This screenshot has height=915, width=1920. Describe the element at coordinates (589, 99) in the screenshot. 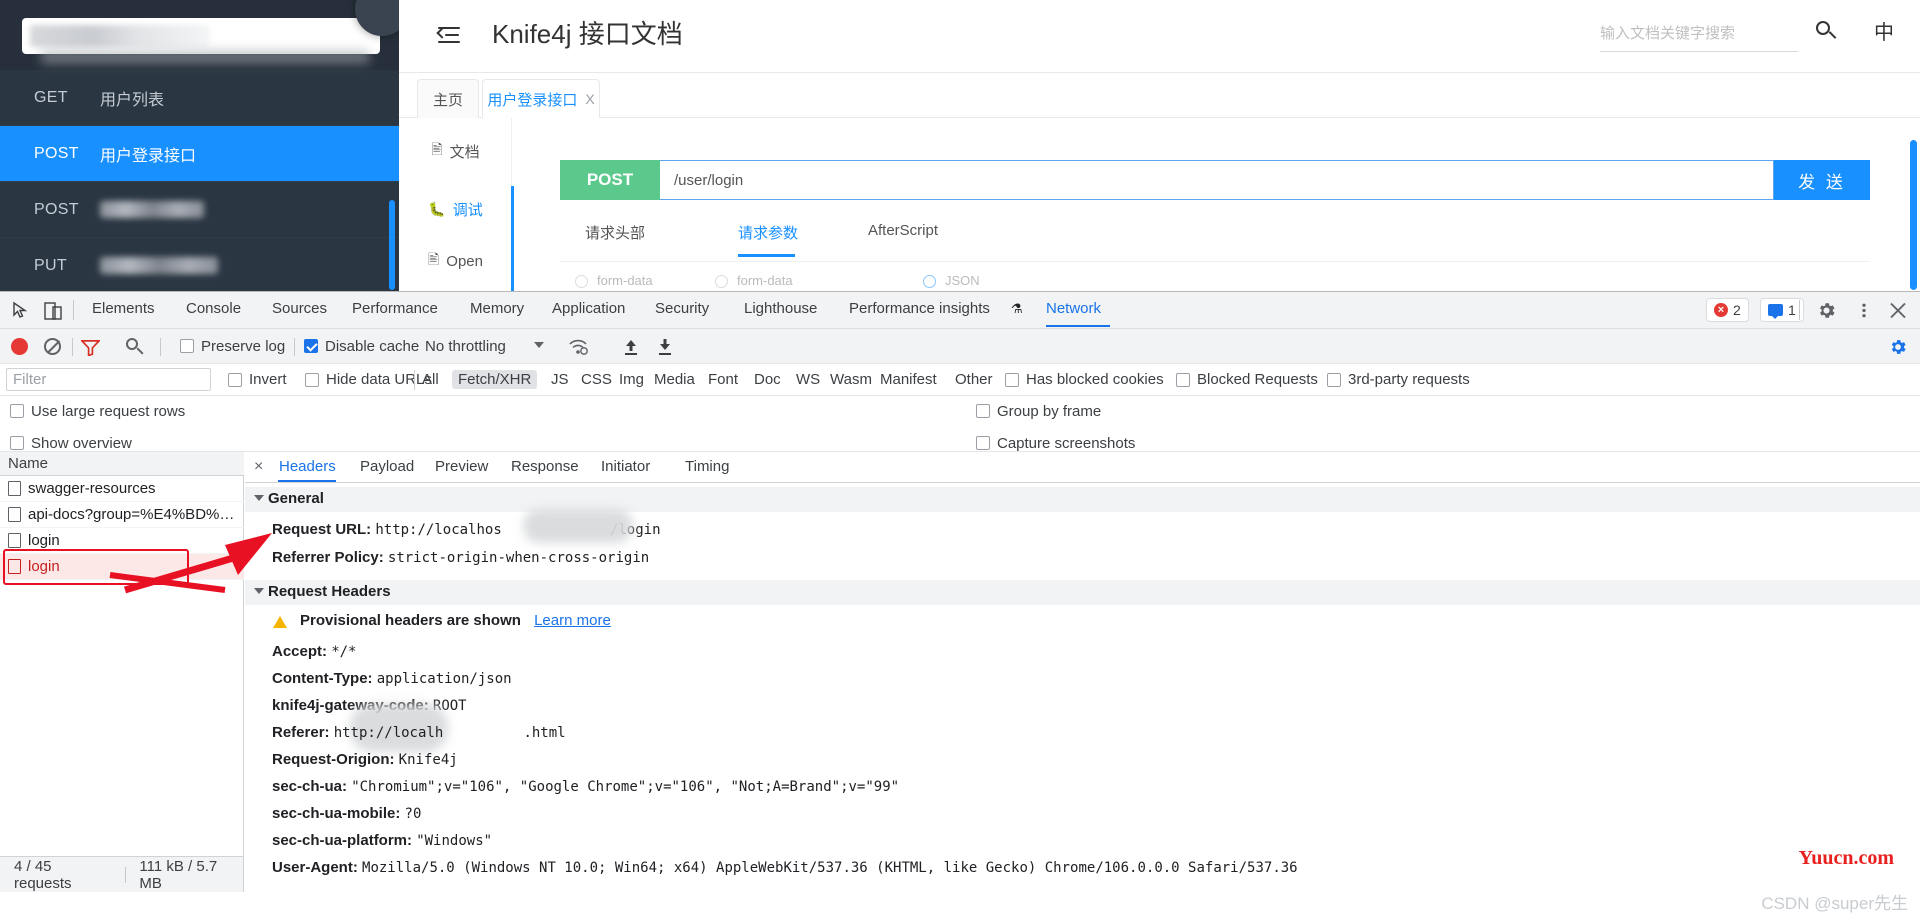

I see `close-tab-icon: X` at that location.